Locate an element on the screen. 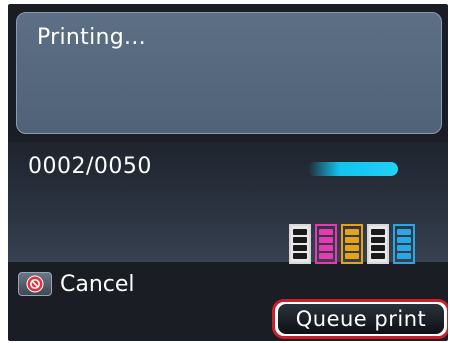 This screenshot has width=450, height=343. yellow-ink-tank is located at coordinates (352, 244).